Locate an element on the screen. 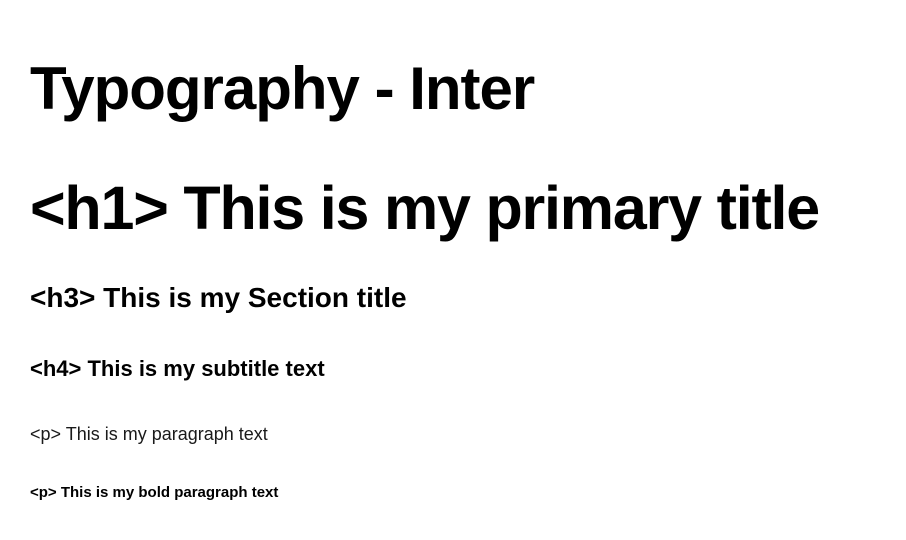 The height and width of the screenshot is (540, 906). paragraph-sample-text: <p> This is my paragraph text is located at coordinates (149, 434).